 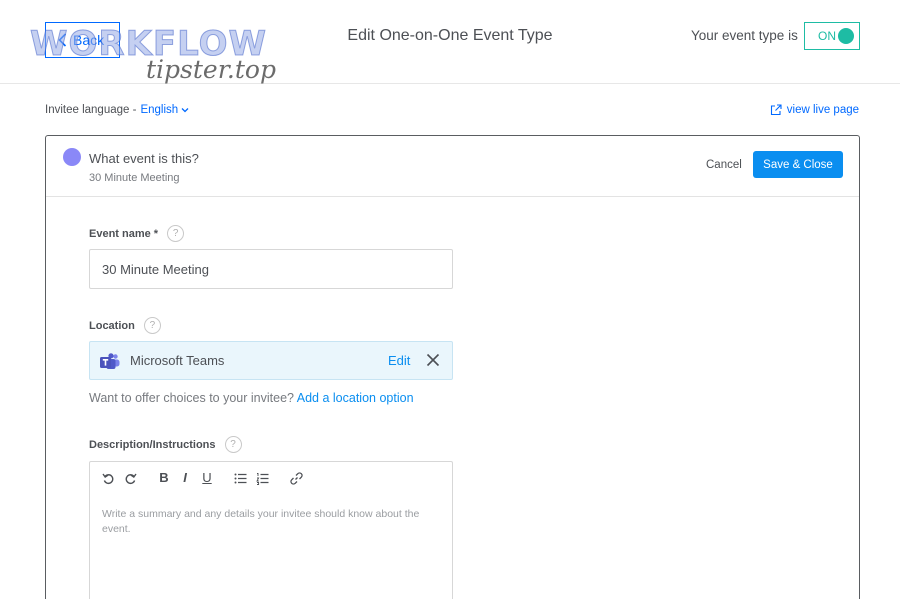 What do you see at coordinates (271, 479) in the screenshot?
I see `editor-toolbar: B I U` at bounding box center [271, 479].